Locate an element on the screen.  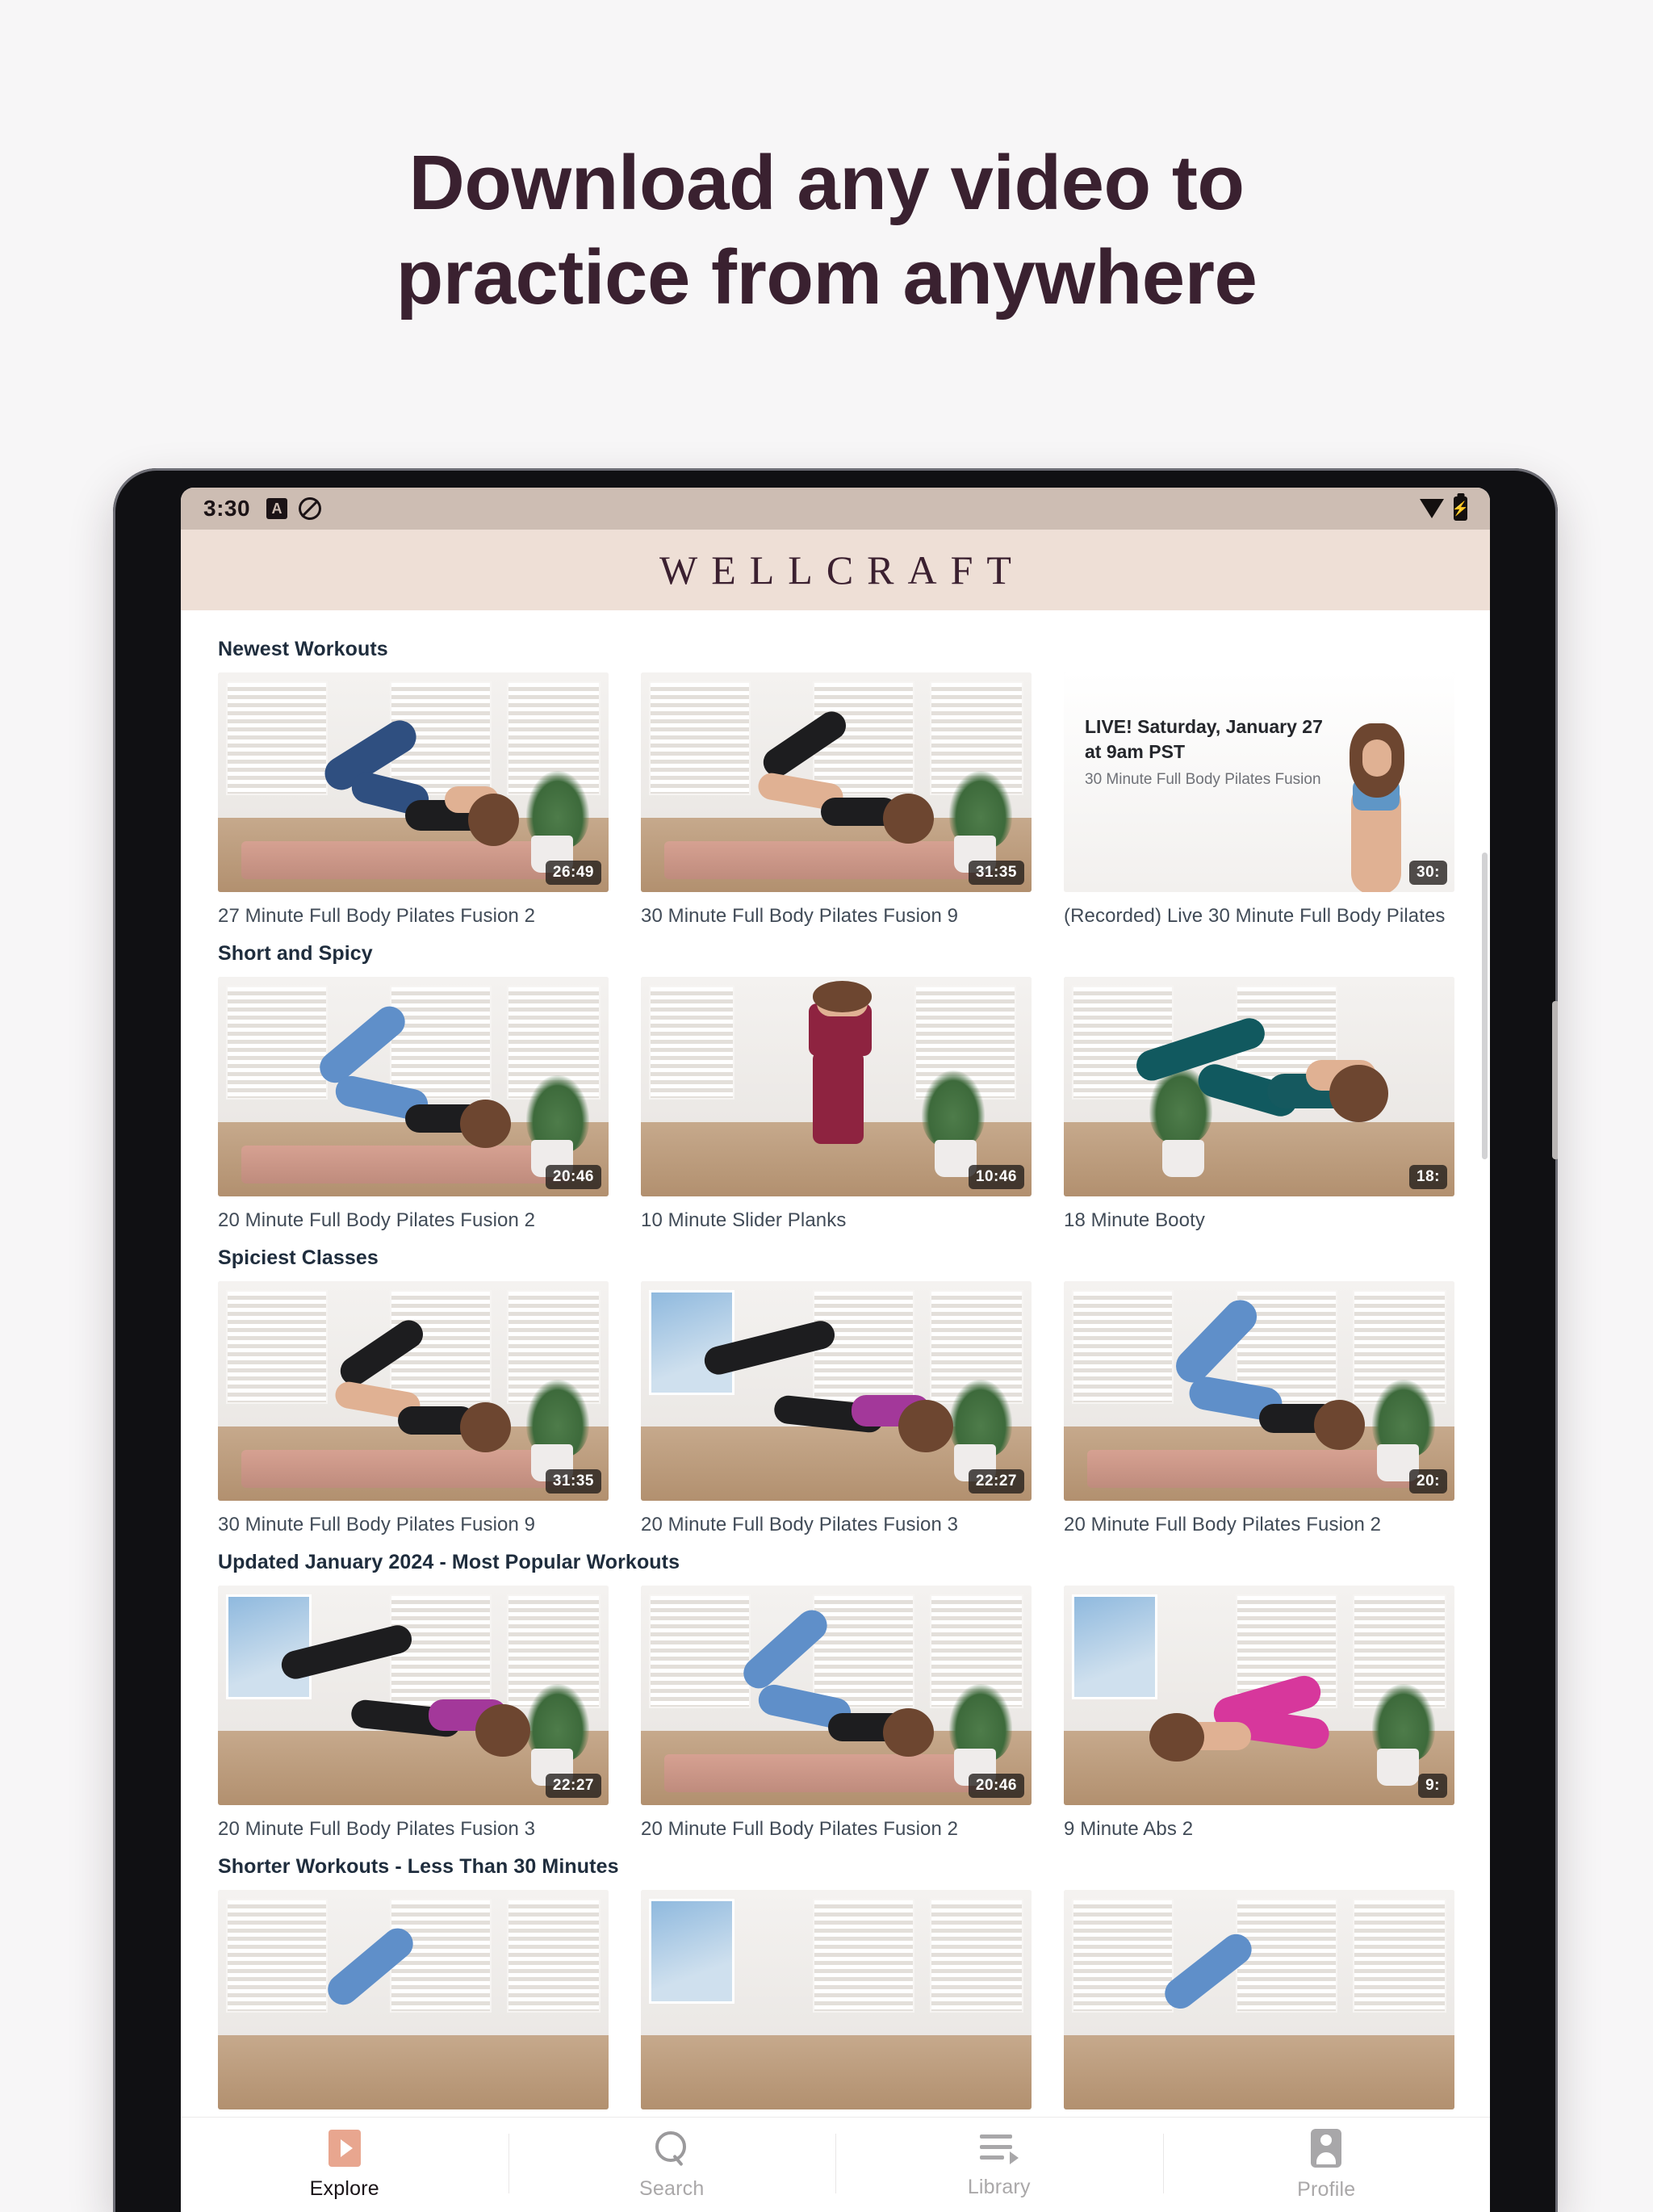
video-row is located at coordinates (835, 1999).